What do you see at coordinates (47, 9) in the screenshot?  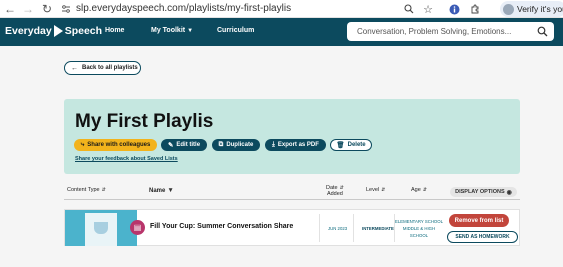 I see `reload-icon: ↻` at bounding box center [47, 9].